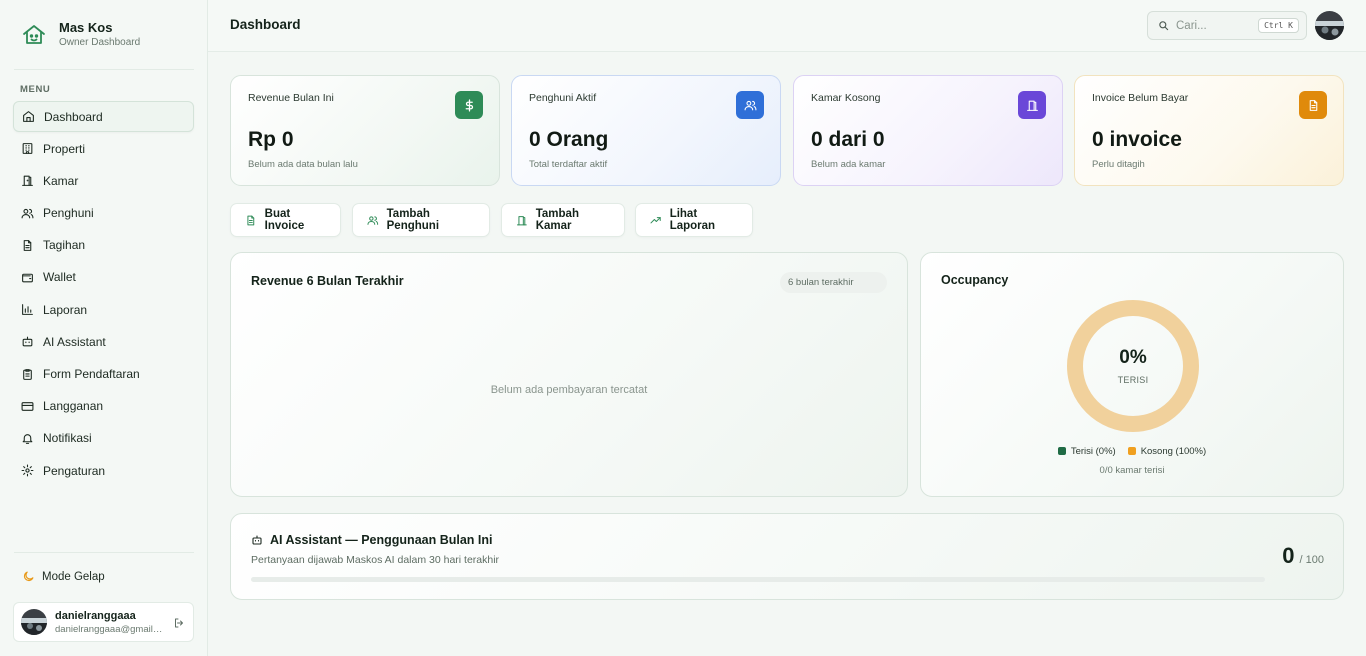  I want to click on bar-chart-icon, so click(27, 310).